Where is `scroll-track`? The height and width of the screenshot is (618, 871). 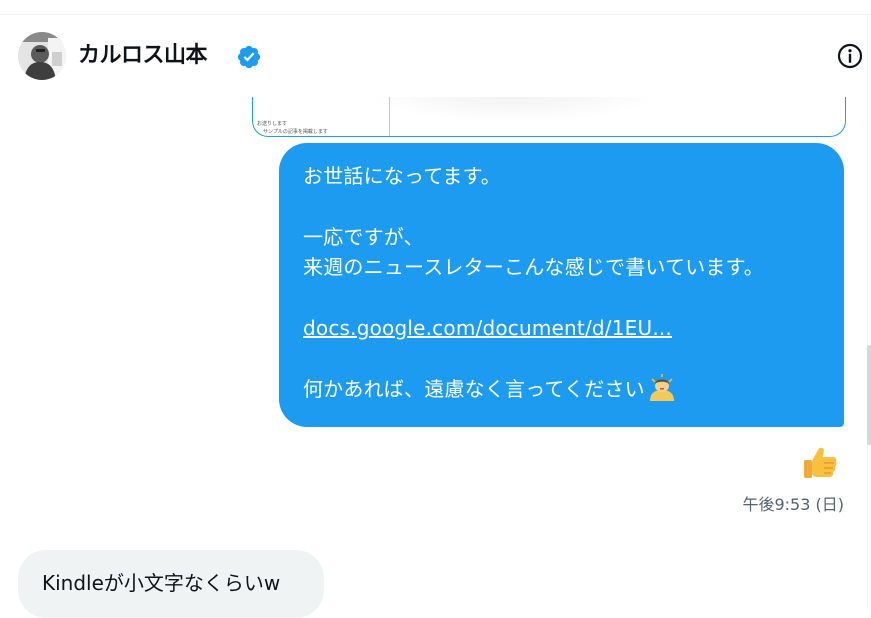
scroll-track is located at coordinates (867, 312).